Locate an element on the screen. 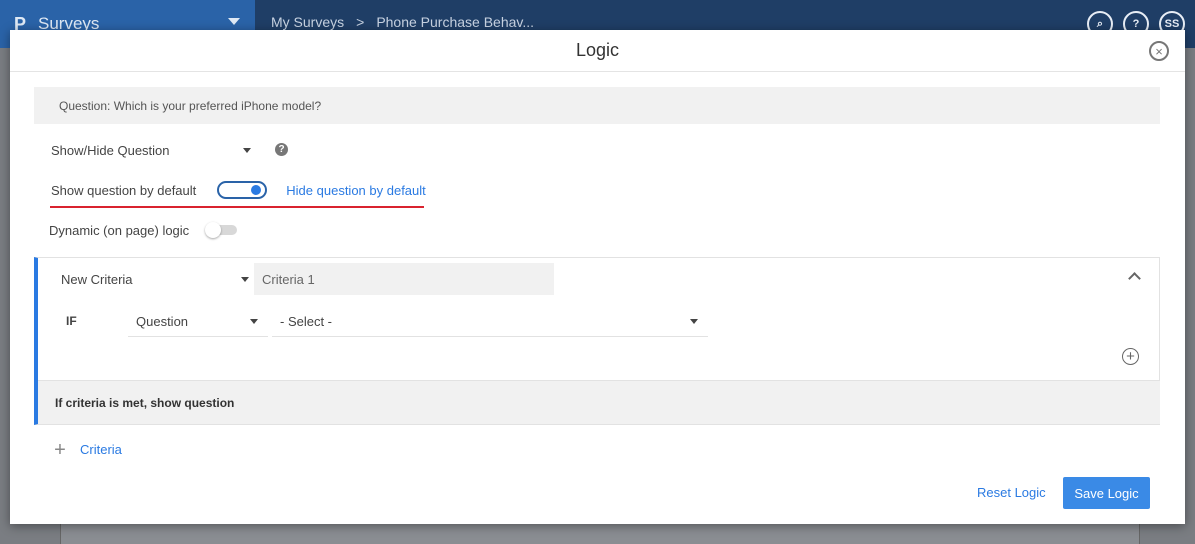 The image size is (1195, 544). chevron-up-icon is located at coordinates (1134, 278).